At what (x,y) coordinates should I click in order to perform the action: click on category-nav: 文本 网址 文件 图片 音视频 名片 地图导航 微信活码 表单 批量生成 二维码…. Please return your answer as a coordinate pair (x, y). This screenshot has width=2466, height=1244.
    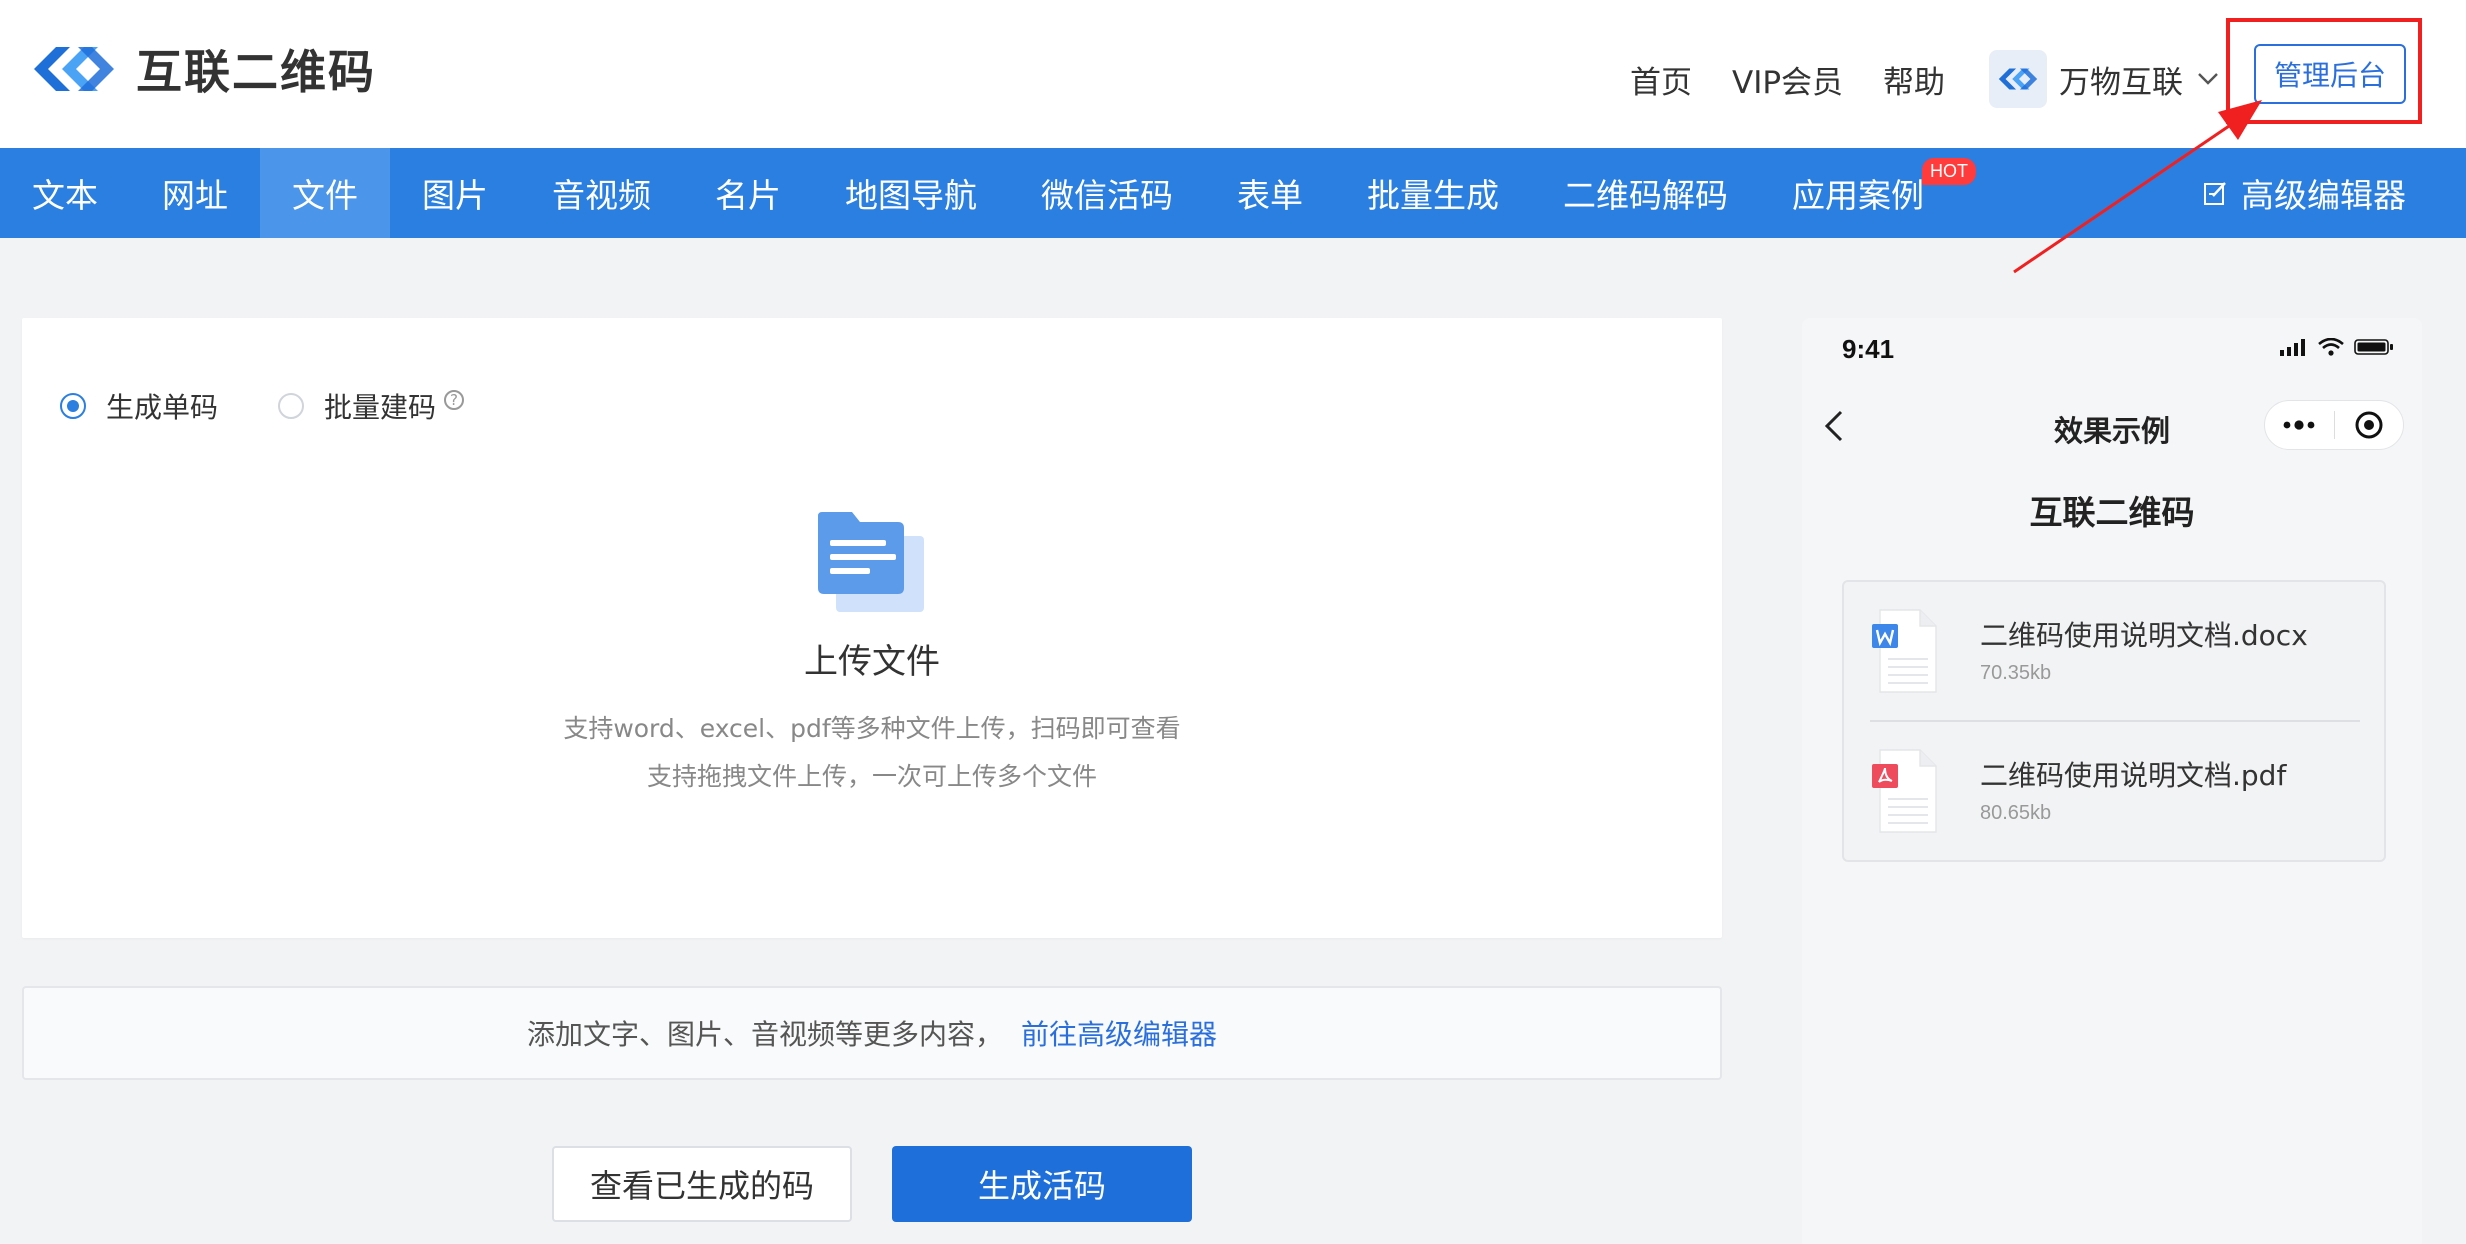
    Looking at the image, I should click on (1233, 193).